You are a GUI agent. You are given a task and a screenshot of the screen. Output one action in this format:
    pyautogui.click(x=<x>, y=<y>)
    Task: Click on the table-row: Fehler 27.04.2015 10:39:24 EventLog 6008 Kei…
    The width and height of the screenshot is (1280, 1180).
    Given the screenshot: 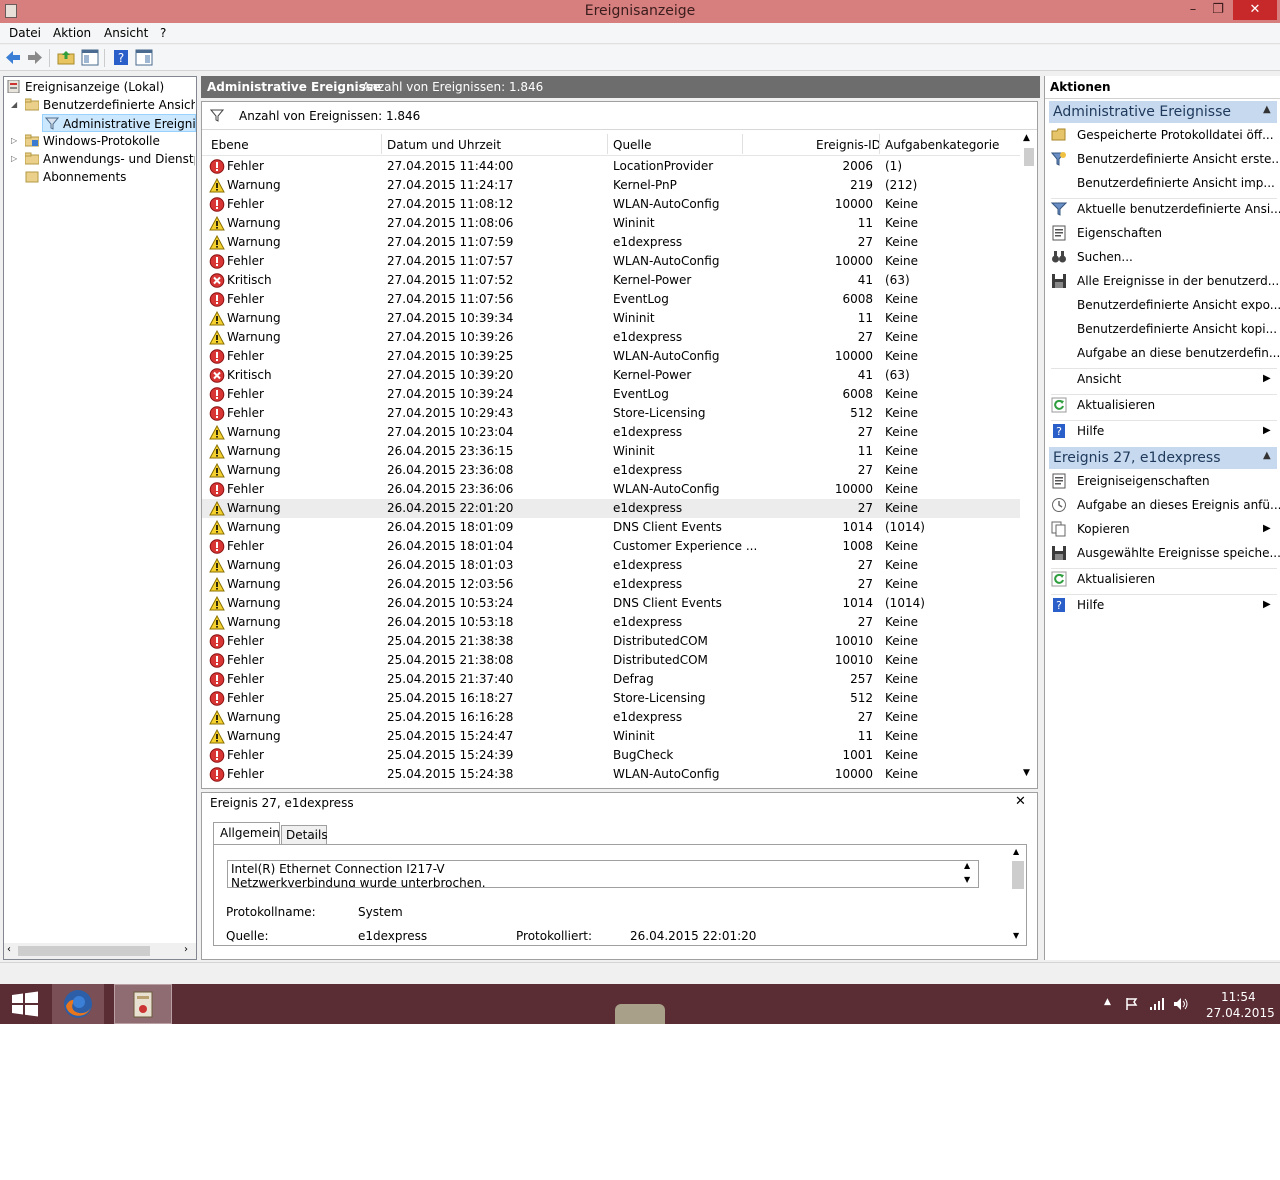 What is the action you would take?
    pyautogui.click(x=611, y=394)
    